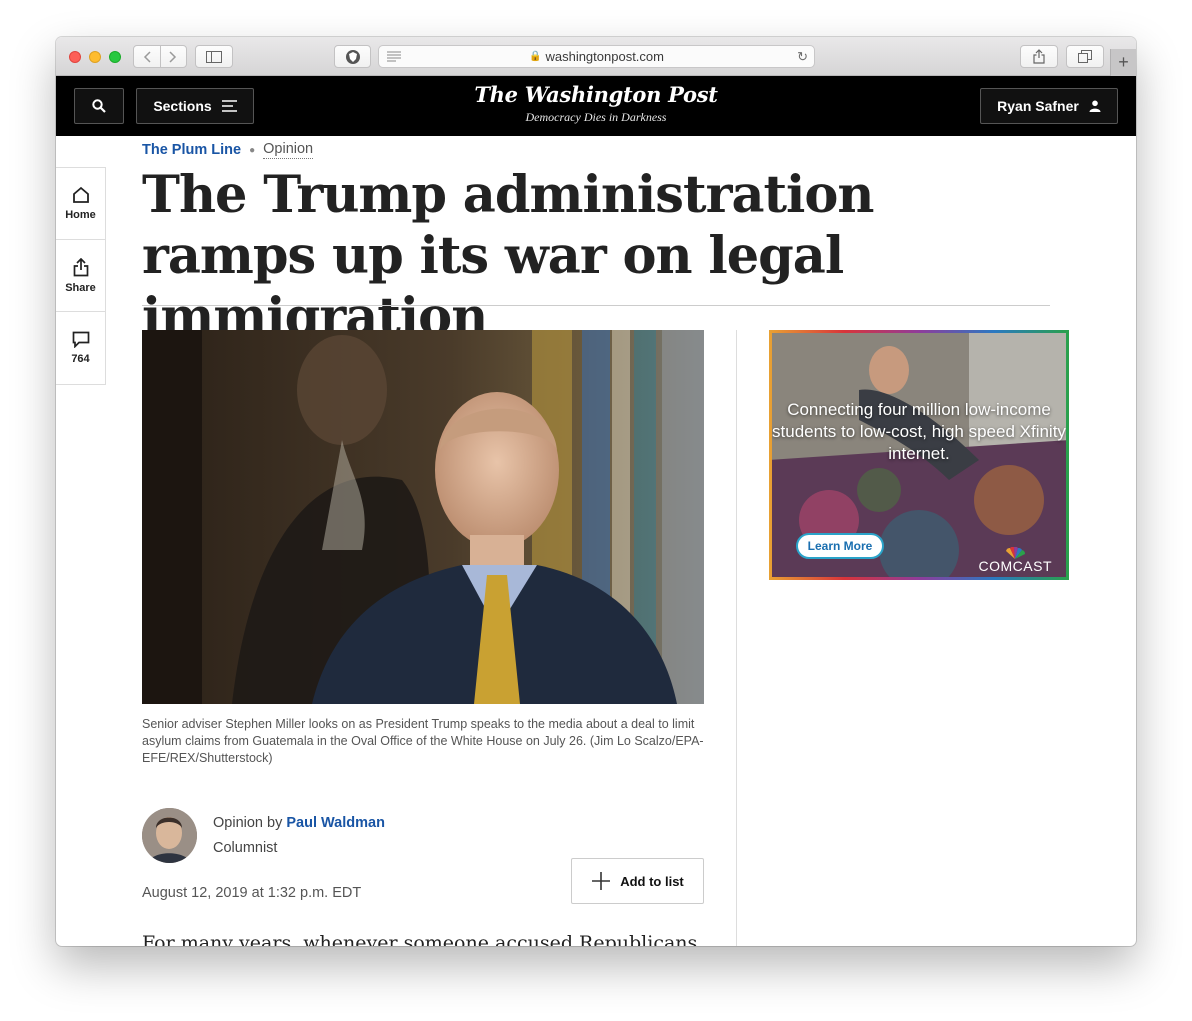  Describe the element at coordinates (80, 204) in the screenshot. I see `rail-home: Home` at that location.